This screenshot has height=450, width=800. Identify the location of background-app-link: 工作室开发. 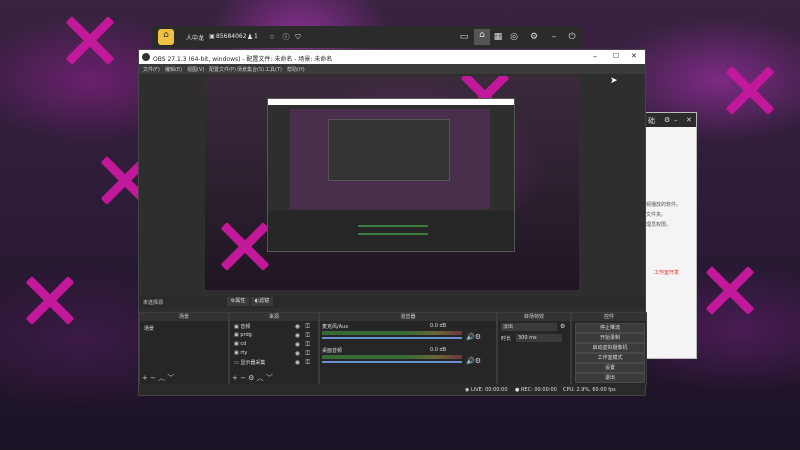
(666, 272).